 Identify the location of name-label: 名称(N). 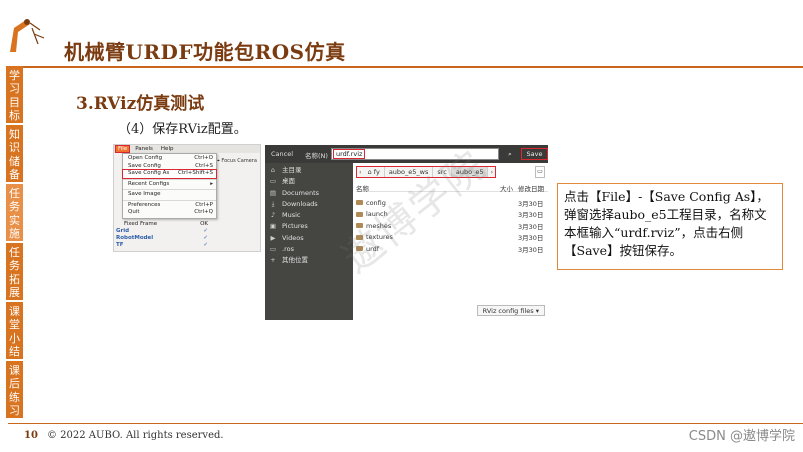
(316, 156).